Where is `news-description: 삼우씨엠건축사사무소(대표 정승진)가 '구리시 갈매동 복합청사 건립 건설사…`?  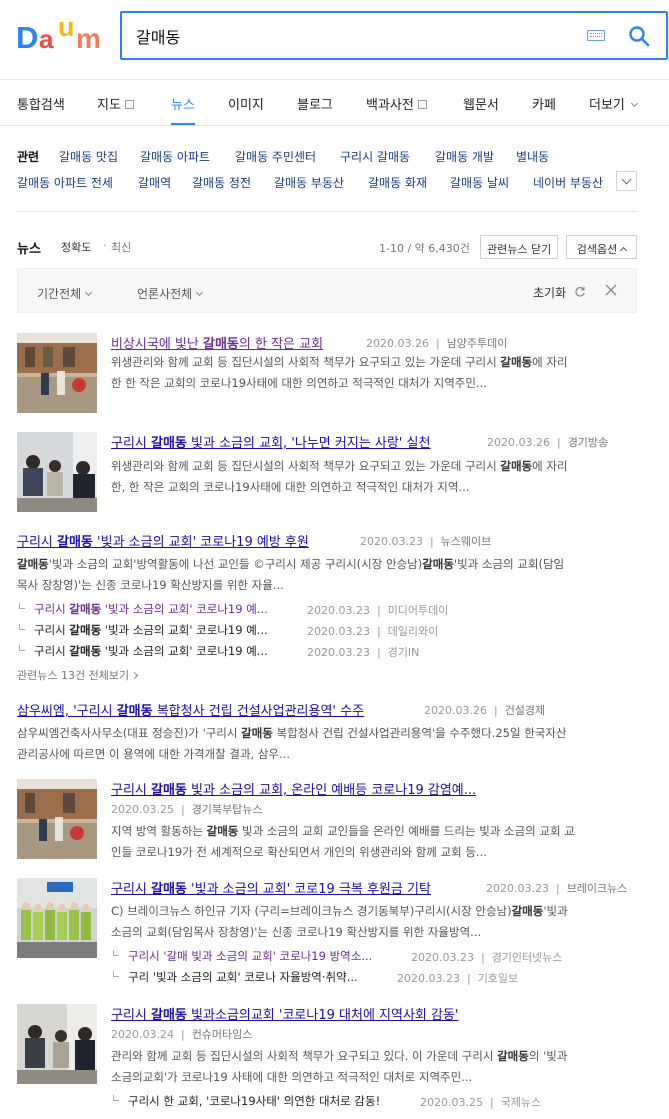 news-description: 삼우씨엠건축사사무소(대표 정승진)가 '구리시 갈매동 복합청사 건립 건설사… is located at coordinates (334, 744).